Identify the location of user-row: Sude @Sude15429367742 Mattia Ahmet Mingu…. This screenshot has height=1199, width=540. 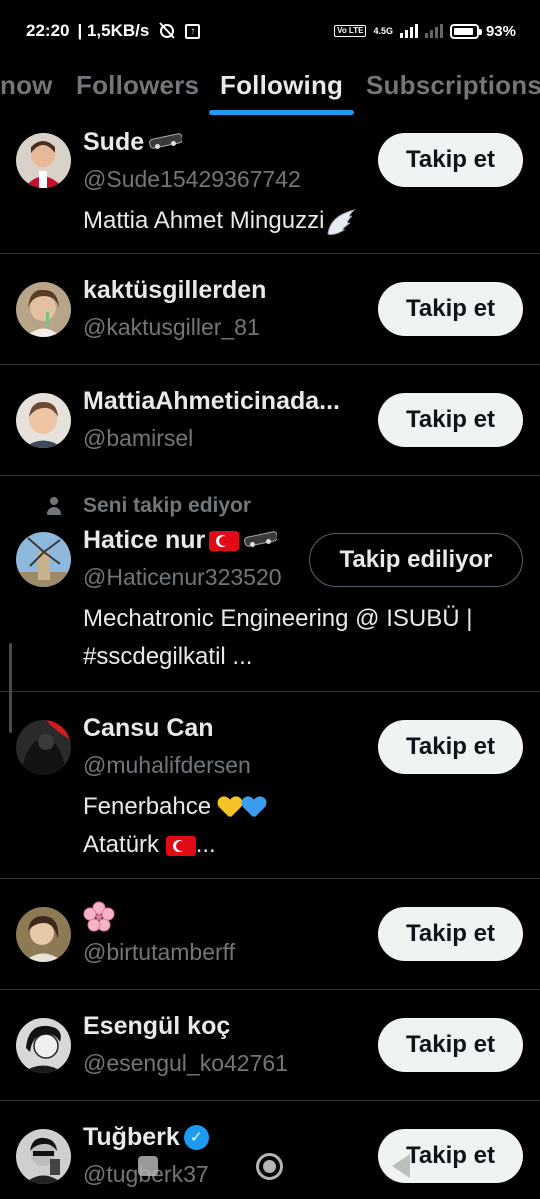
(270, 186).